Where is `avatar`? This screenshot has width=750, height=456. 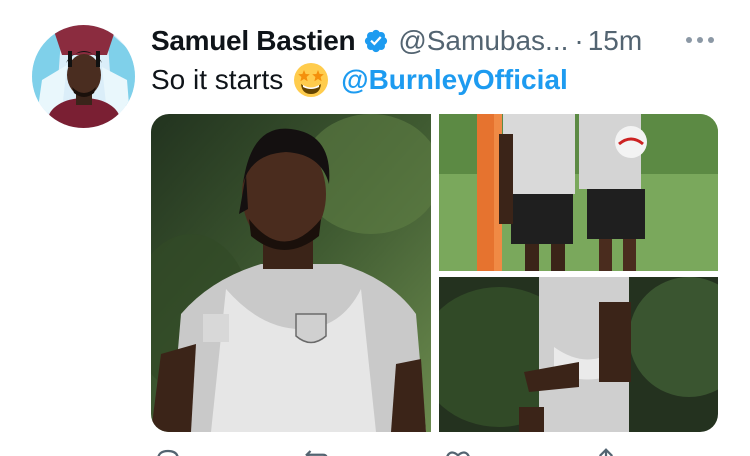
avatar is located at coordinates (83, 76).